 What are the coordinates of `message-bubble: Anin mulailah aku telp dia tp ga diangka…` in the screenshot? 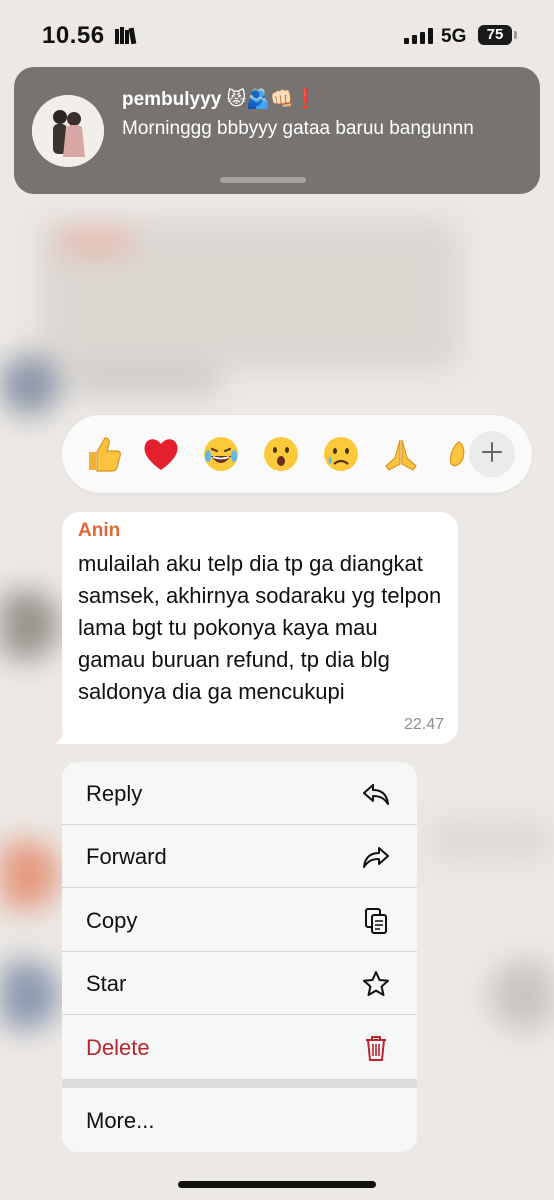 It's located at (260, 628).